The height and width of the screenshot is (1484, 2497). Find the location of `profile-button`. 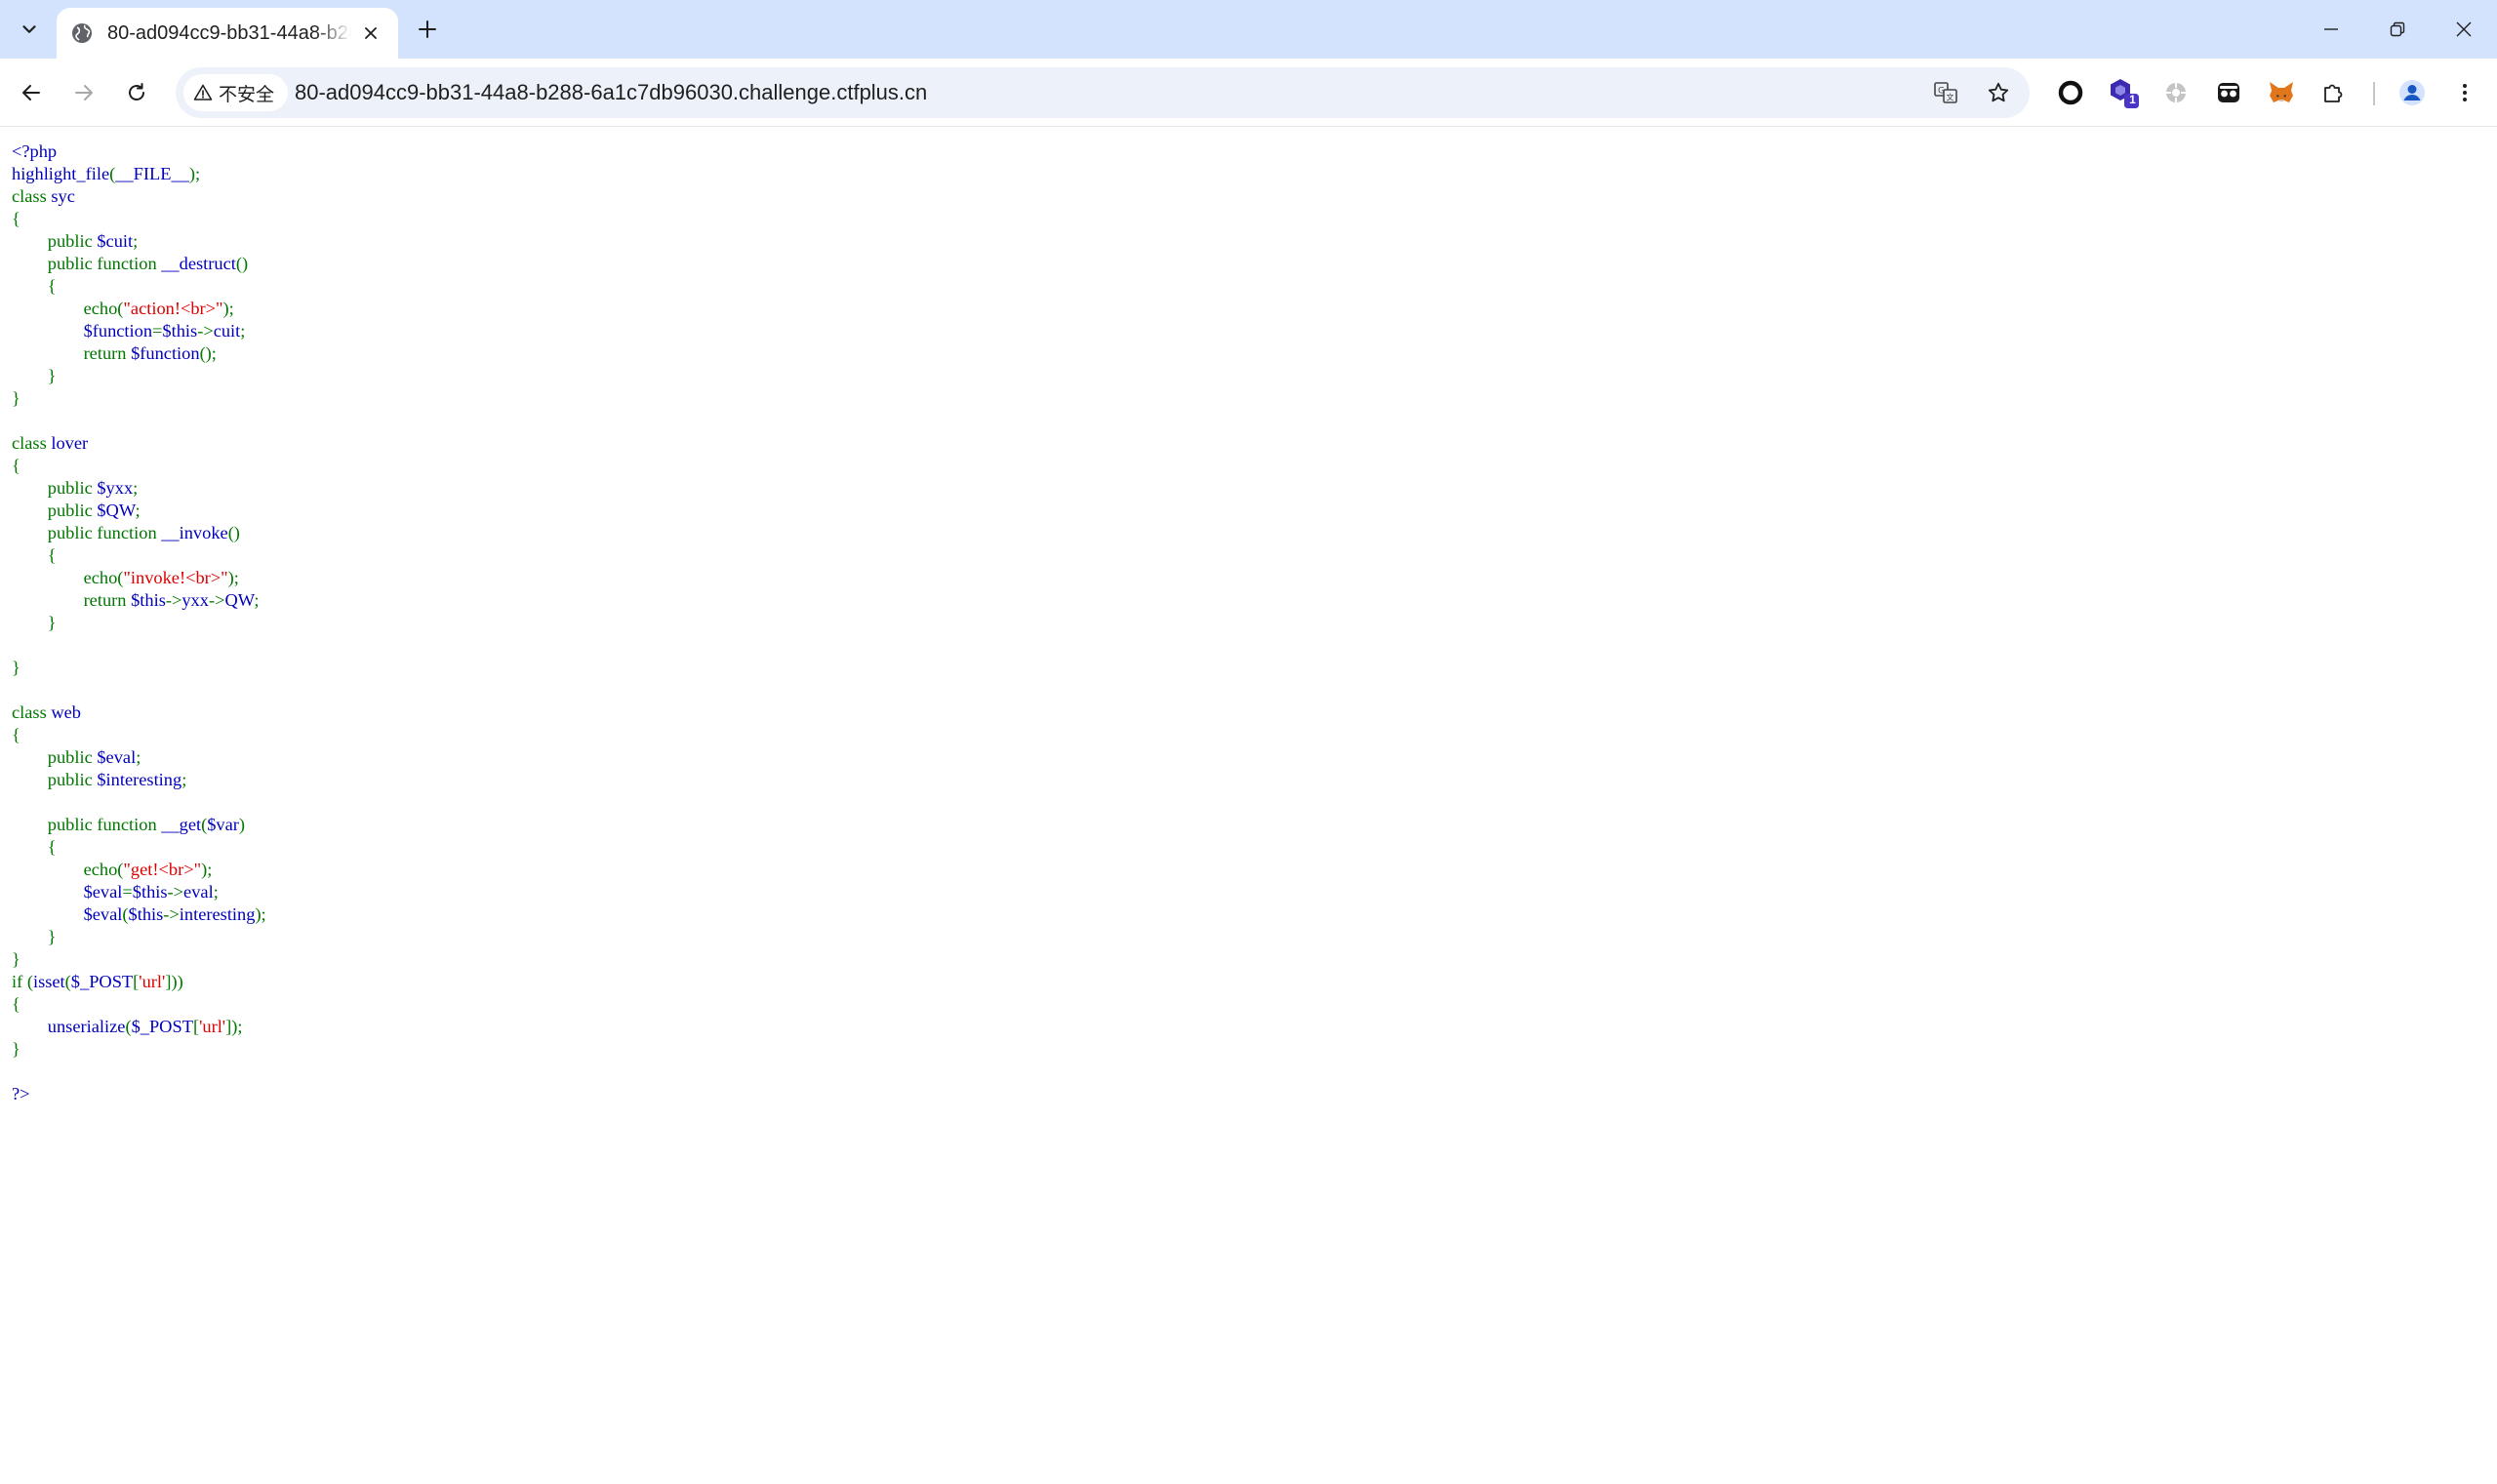

profile-button is located at coordinates (2412, 92).